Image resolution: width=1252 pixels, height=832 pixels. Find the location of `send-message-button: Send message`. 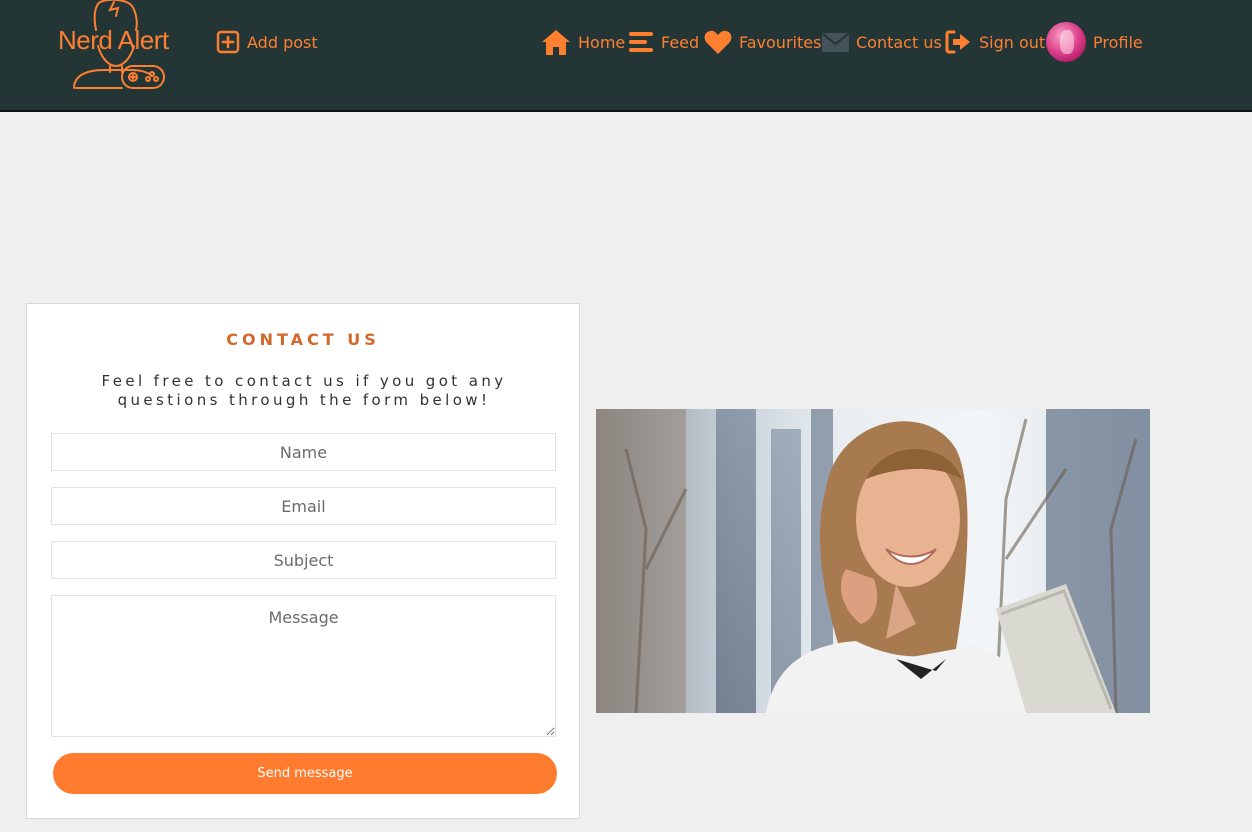

send-message-button: Send message is located at coordinates (305, 773).